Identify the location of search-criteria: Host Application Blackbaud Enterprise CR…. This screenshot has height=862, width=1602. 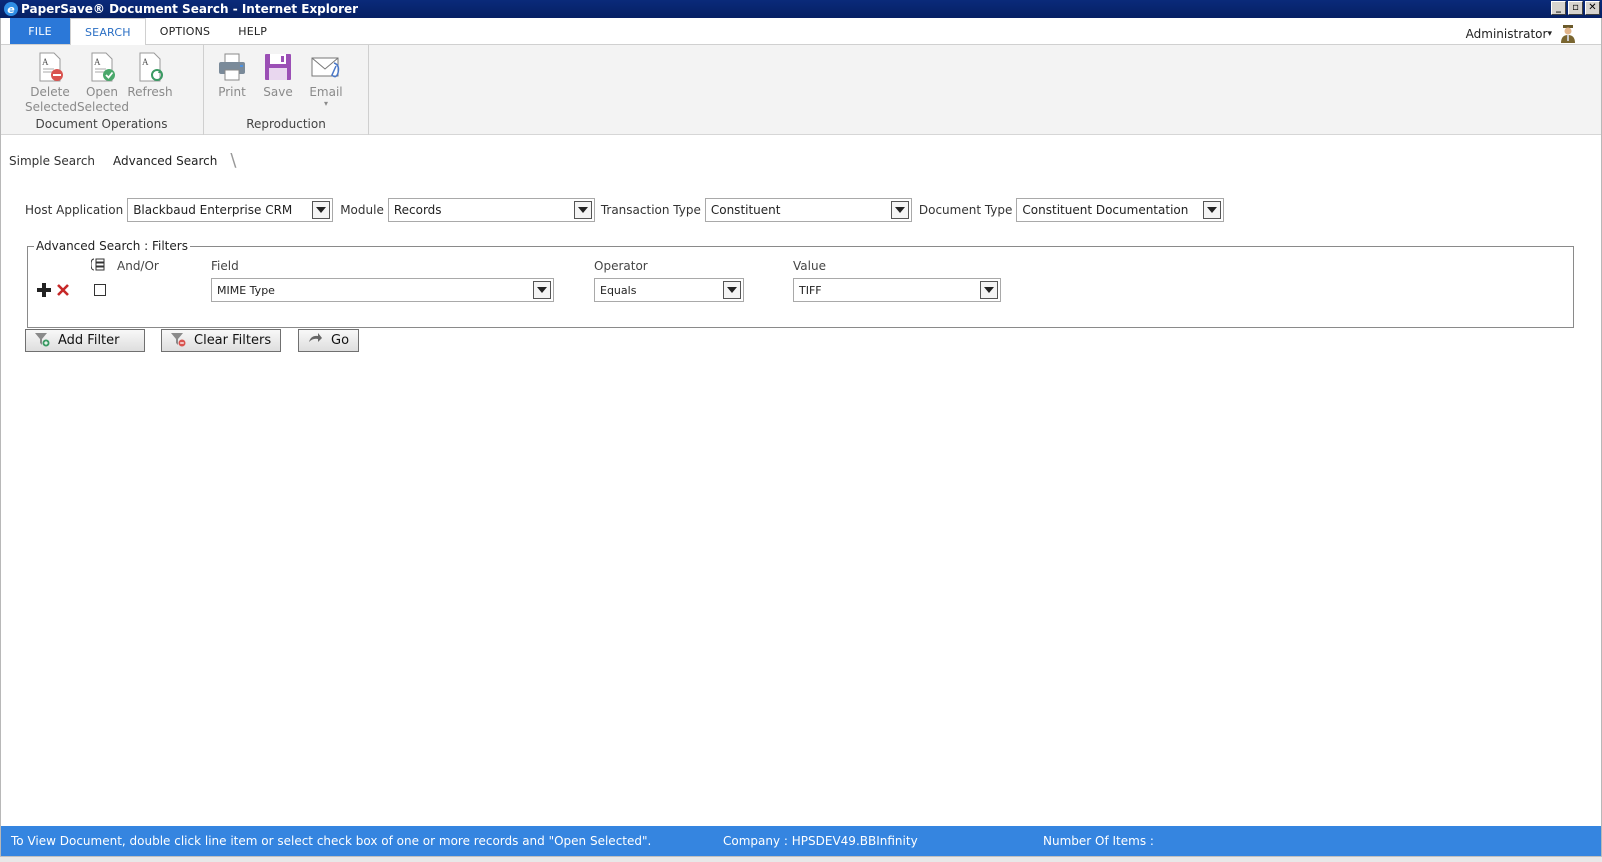
(625, 210).